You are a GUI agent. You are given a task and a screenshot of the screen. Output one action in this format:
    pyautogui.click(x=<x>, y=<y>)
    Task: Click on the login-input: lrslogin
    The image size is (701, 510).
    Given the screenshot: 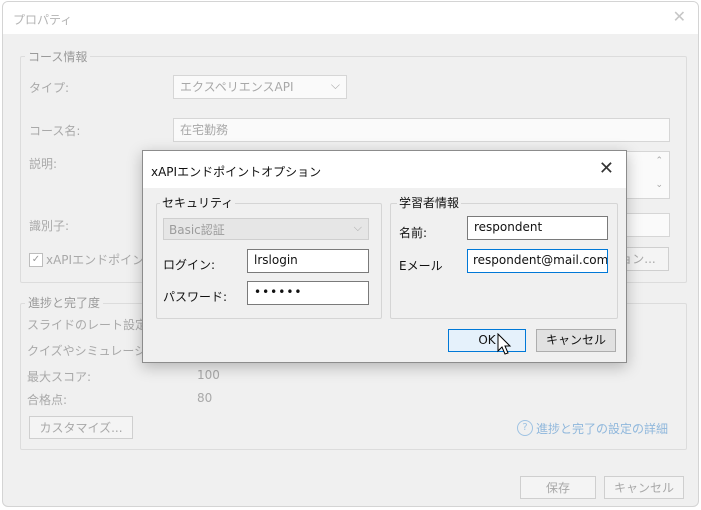 What is the action you would take?
    pyautogui.click(x=308, y=261)
    